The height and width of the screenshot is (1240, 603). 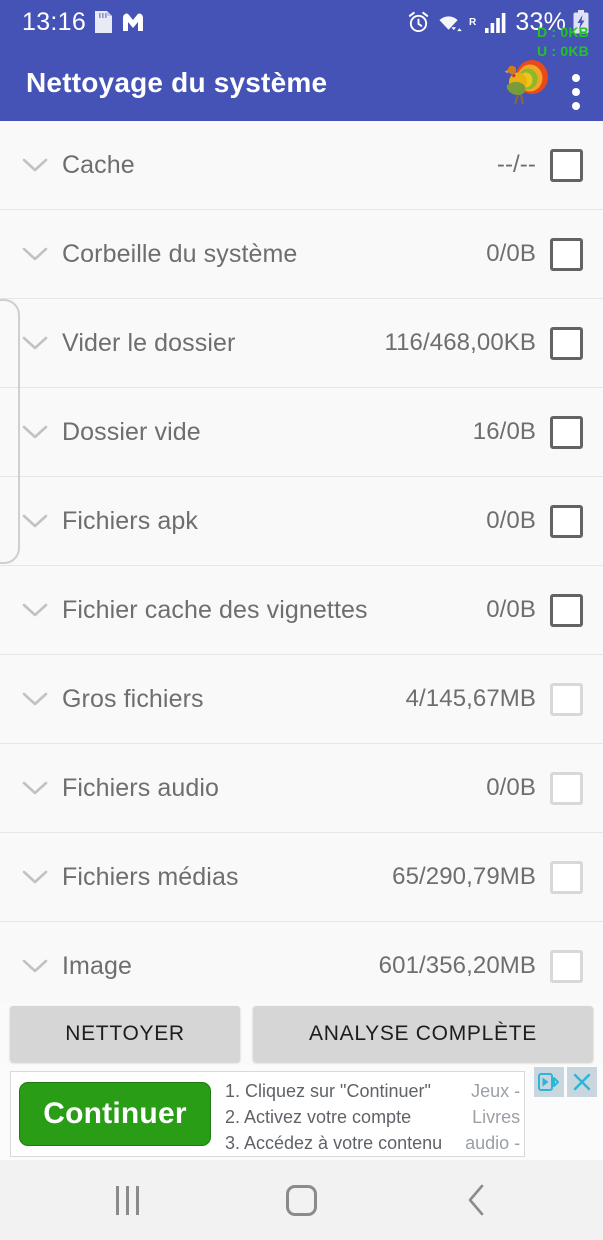 I want to click on nav-recents-button, so click(x=127, y=1200).